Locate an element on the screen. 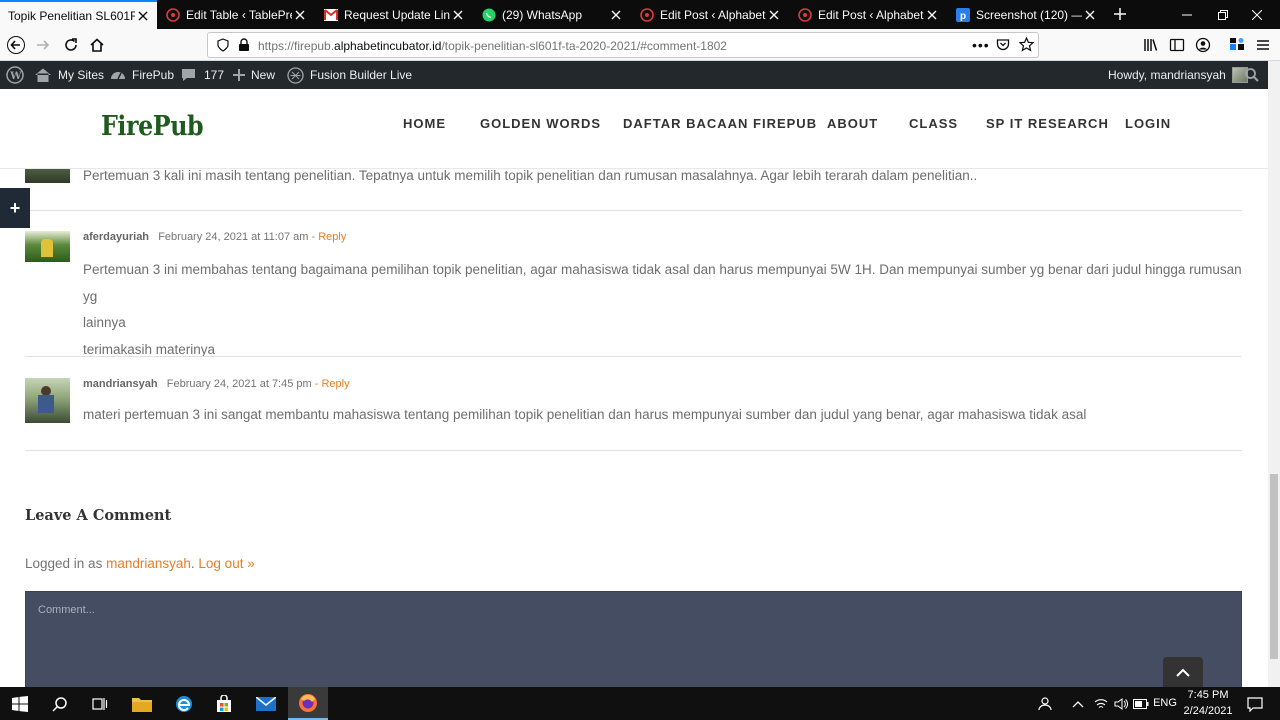 The width and height of the screenshot is (1280, 720). reload-icon is located at coordinates (71, 45).